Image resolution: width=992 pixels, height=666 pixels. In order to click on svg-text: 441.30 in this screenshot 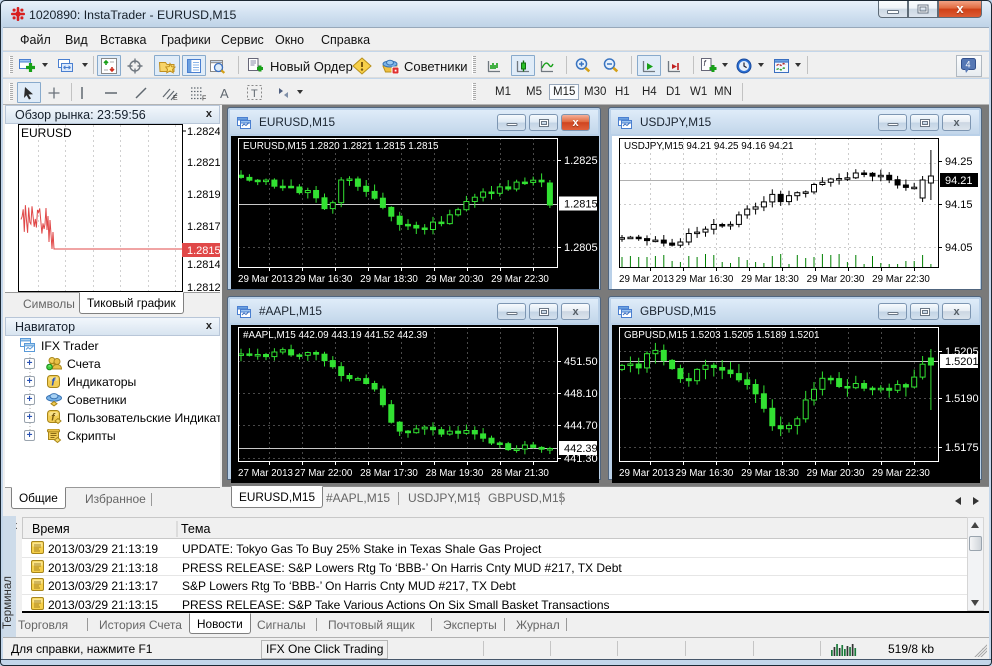, I will do `click(581, 459)`.